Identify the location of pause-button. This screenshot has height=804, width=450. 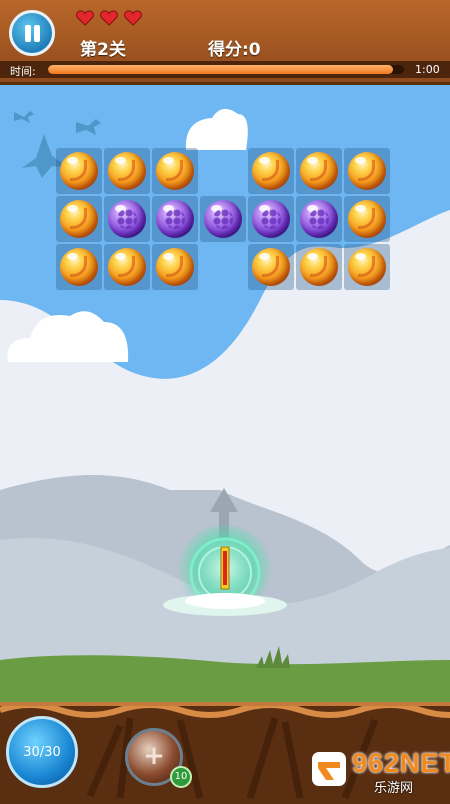
(32, 33).